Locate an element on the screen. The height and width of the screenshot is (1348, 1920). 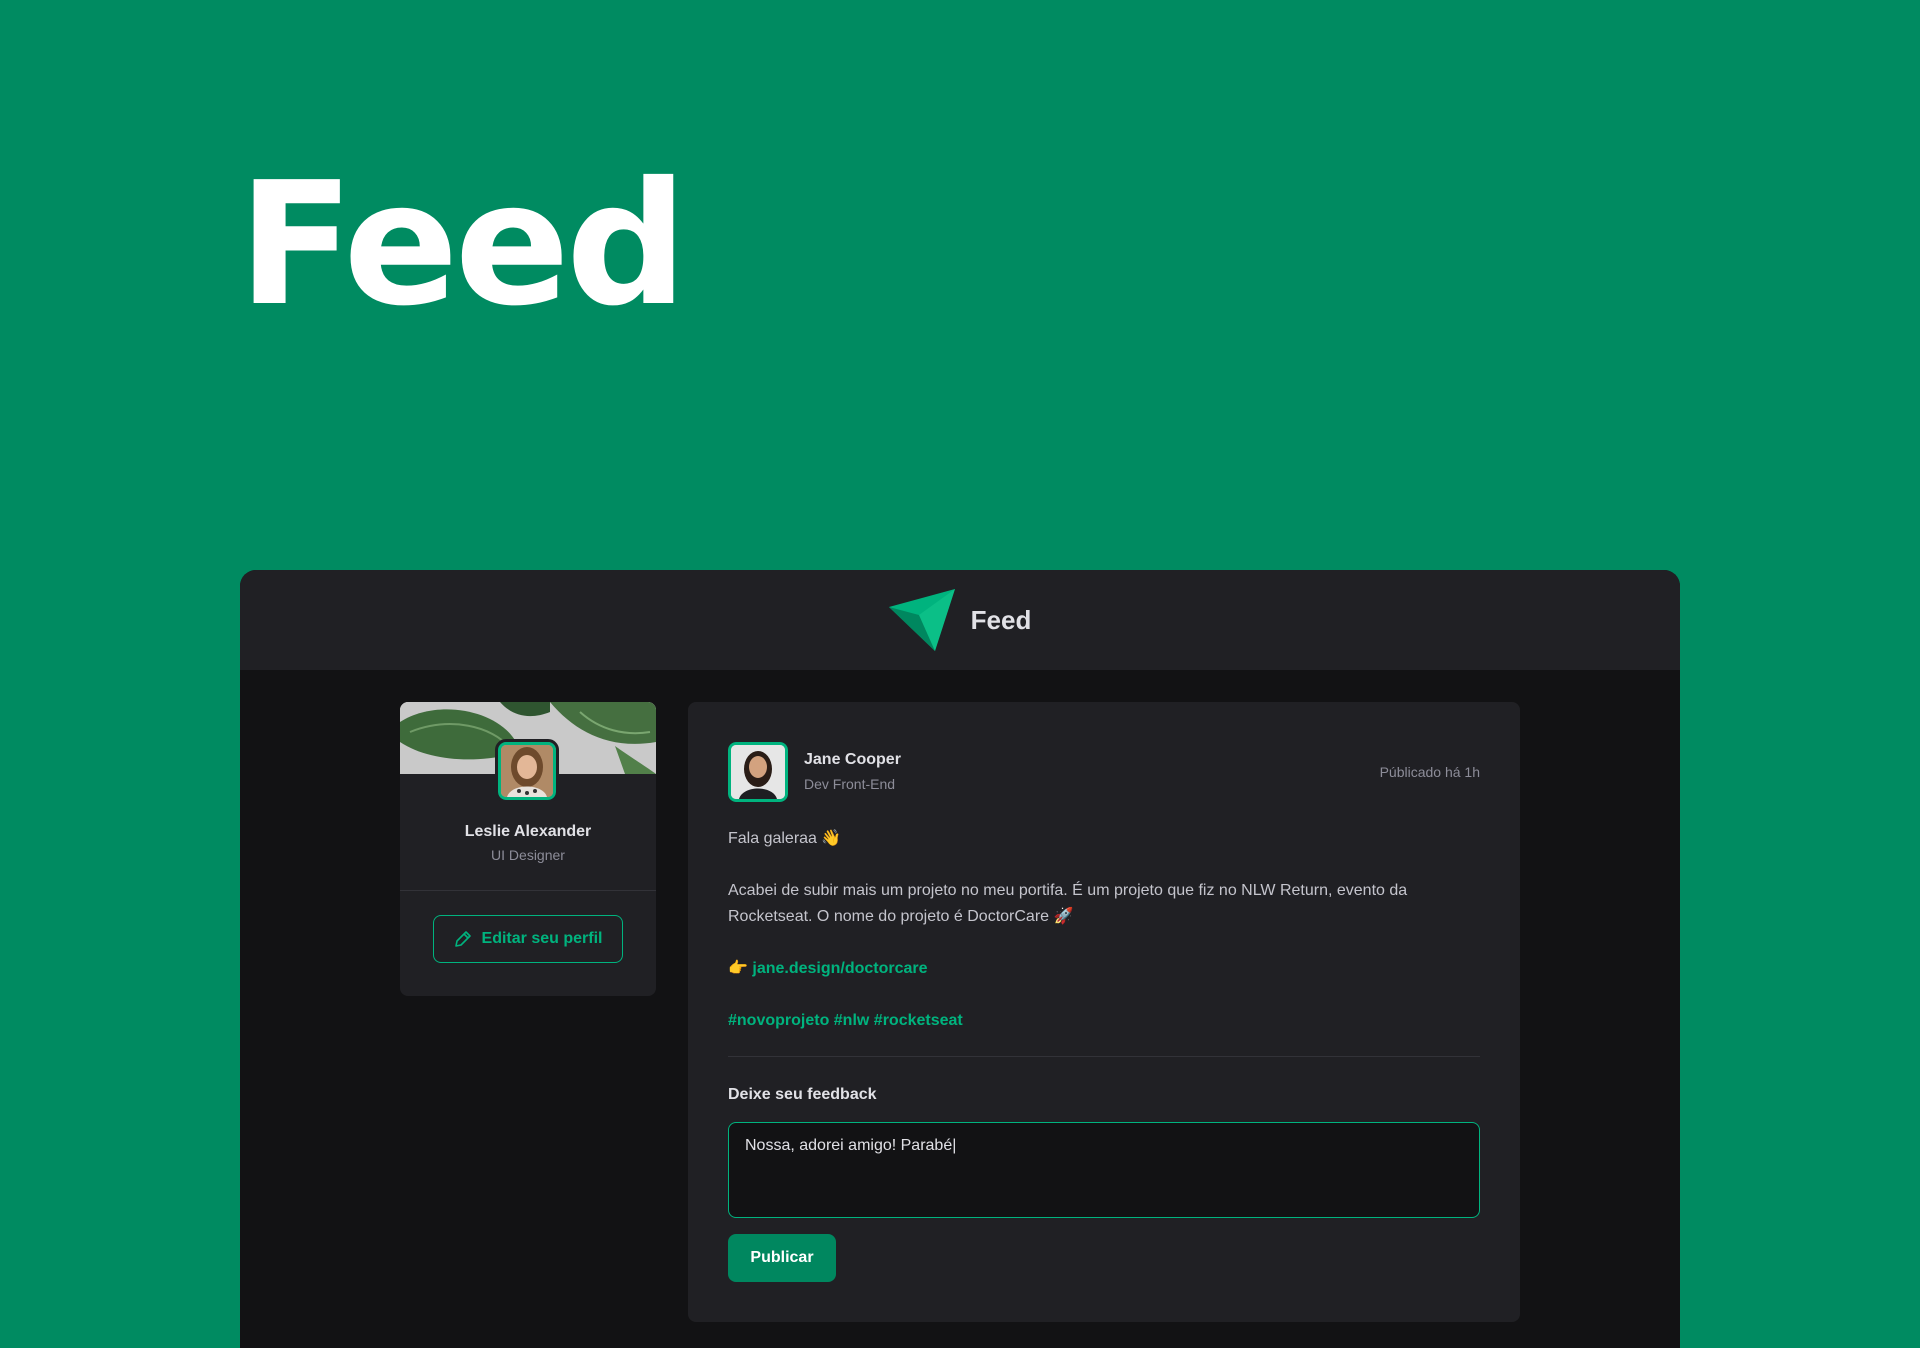
pointing-hand-emoji: 👉 is located at coordinates (740, 968).